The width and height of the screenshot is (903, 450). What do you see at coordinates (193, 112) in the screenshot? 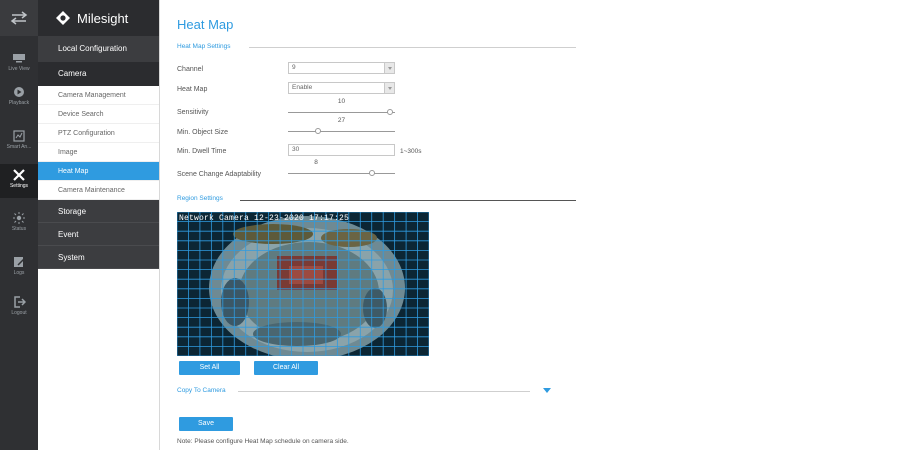
I see `sensitivity-label: Sensitivity` at bounding box center [193, 112].